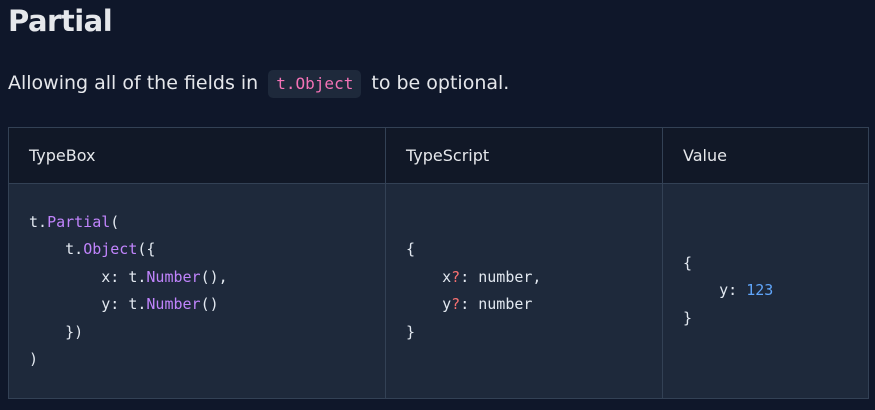 The image size is (875, 410). I want to click on table-header-row: TypeBox TypeScript Value, so click(438, 155).